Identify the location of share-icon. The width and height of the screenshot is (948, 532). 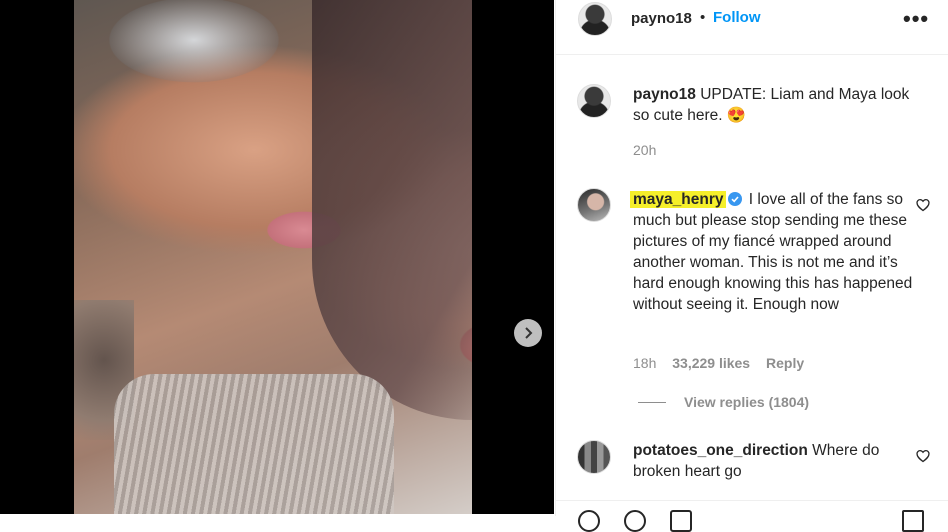
(681, 521).